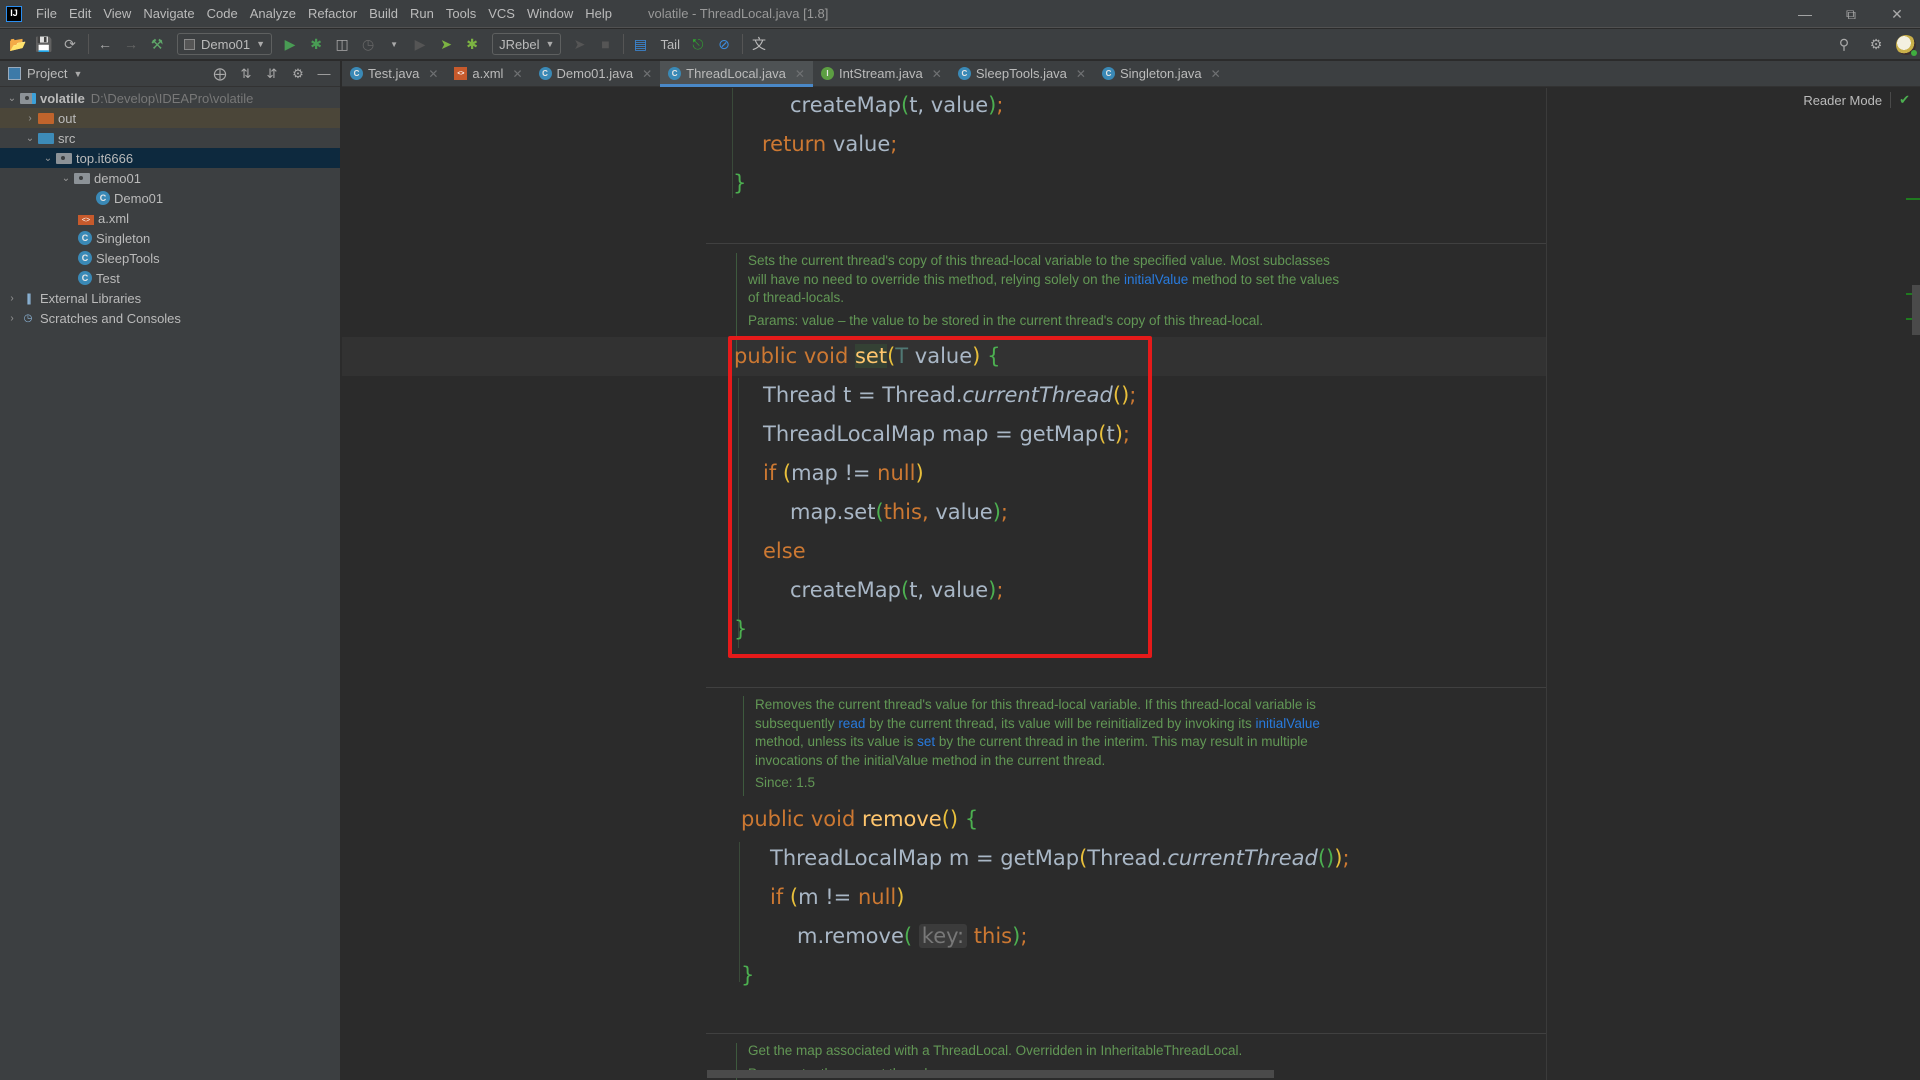  I want to click on locate-file-icon: ⨁, so click(220, 74).